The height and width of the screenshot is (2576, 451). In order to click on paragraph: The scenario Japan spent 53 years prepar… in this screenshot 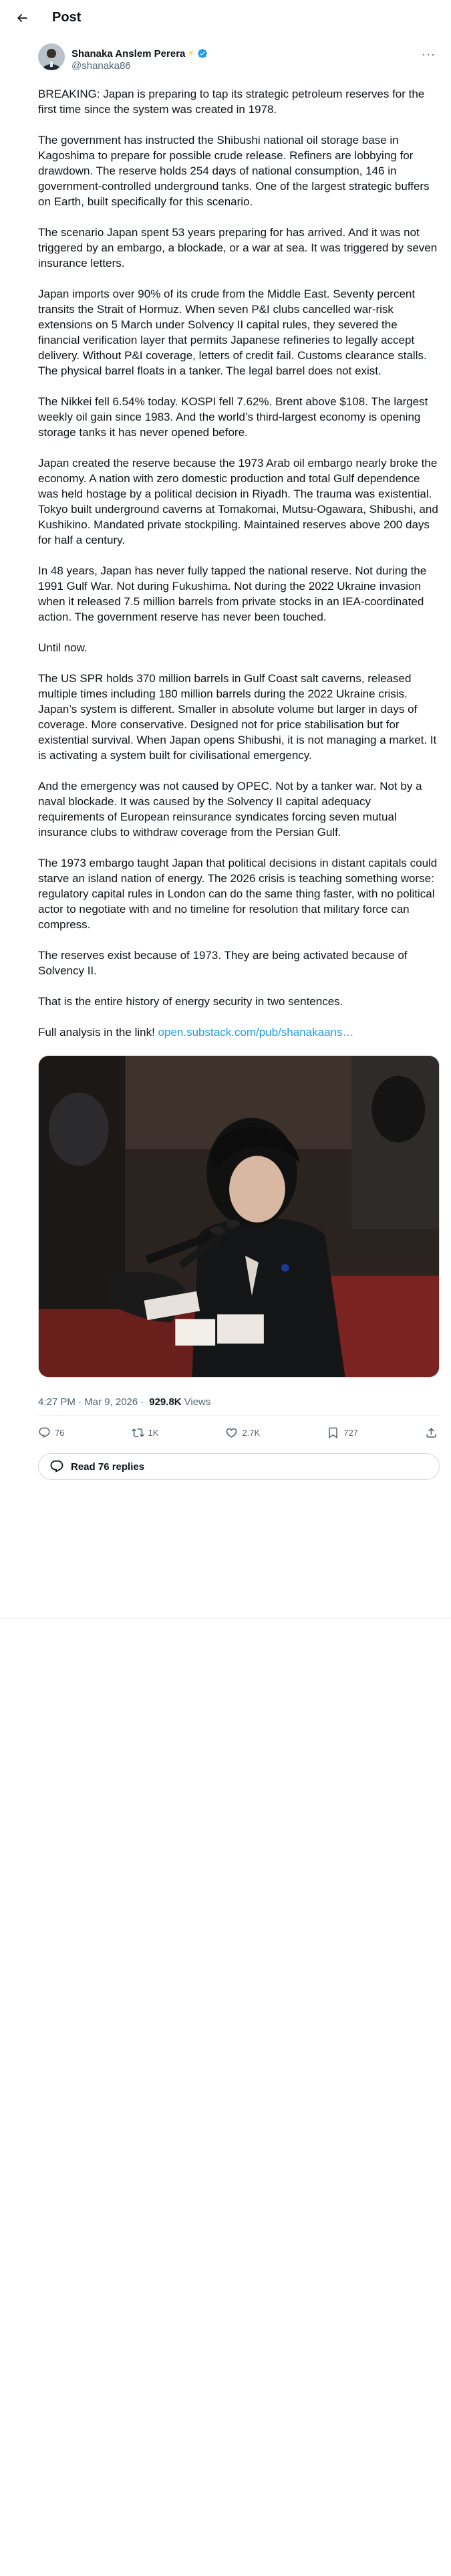, I will do `click(238, 248)`.